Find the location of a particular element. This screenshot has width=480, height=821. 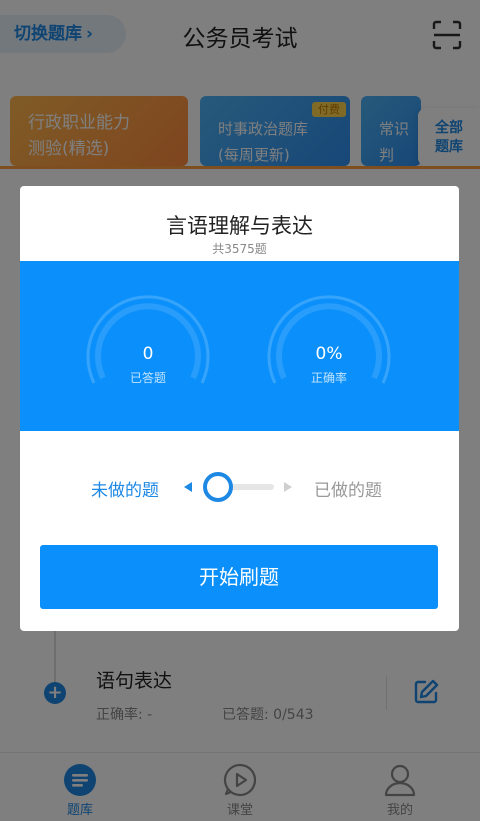

answered-label: 已答题 is located at coordinates (147, 378).